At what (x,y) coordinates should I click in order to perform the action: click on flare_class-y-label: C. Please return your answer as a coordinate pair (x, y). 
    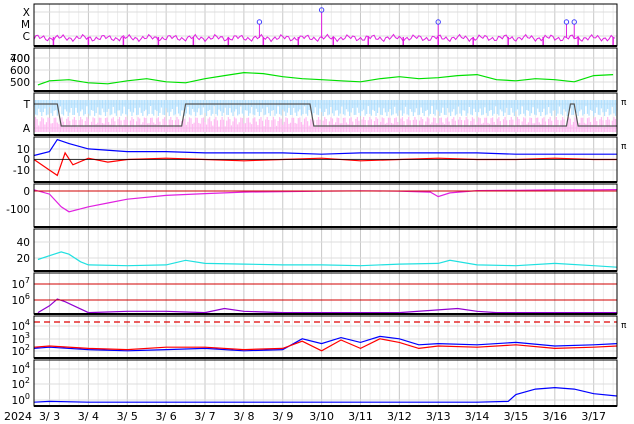
    Looking at the image, I should click on (26, 37).